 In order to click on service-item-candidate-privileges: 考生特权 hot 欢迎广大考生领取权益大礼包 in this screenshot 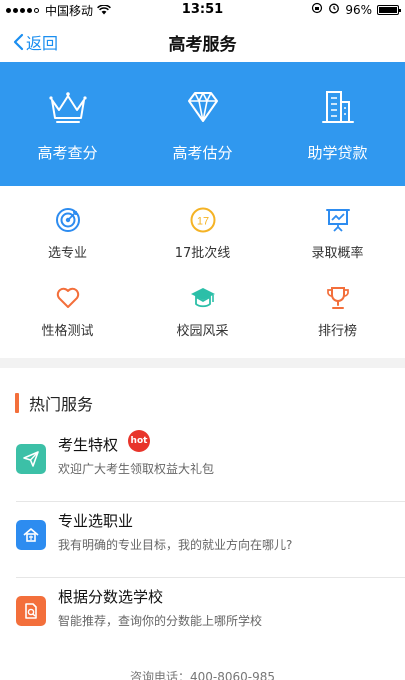, I will do `click(202, 464)`.